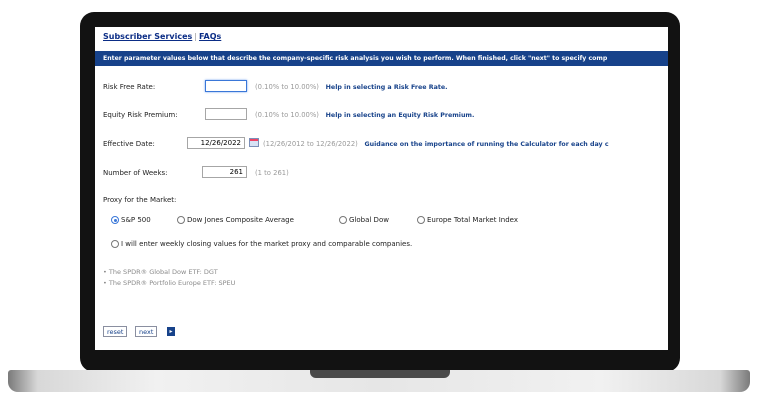 Image resolution: width=757 pixels, height=394 pixels. I want to click on radio-global-dow-label: Global Dow, so click(369, 220).